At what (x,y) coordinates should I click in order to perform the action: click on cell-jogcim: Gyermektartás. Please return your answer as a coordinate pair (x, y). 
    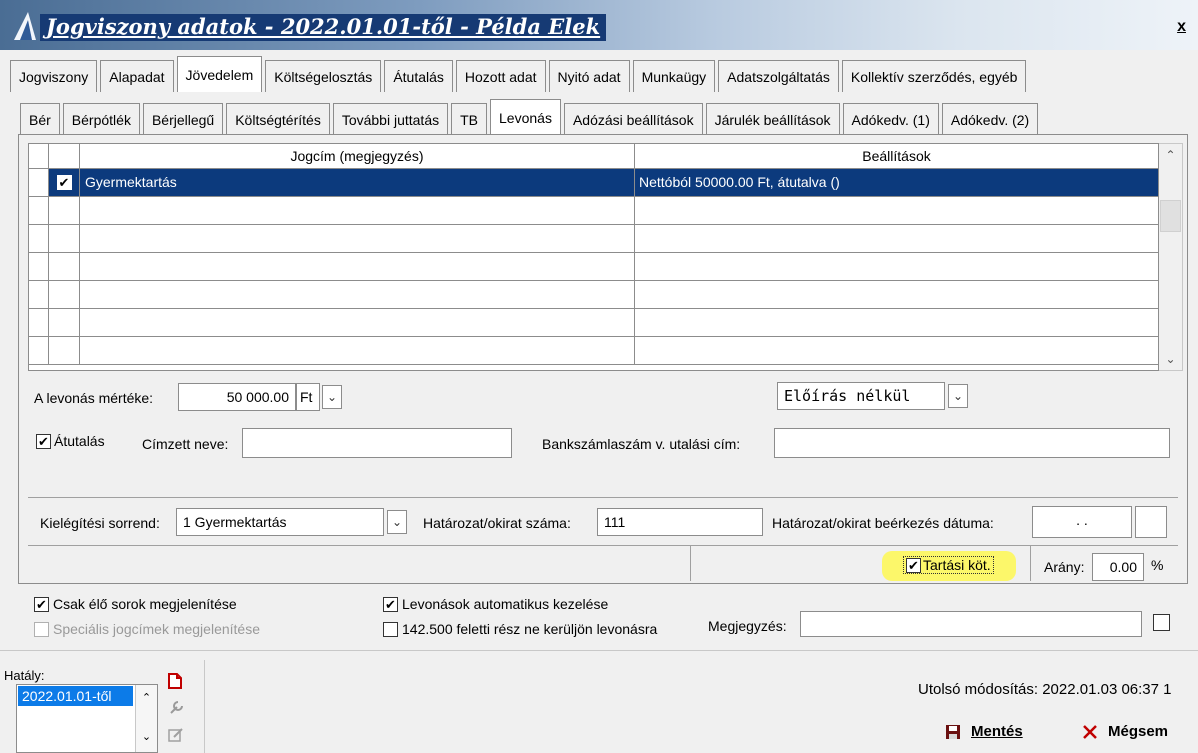
    Looking at the image, I should click on (357, 182).